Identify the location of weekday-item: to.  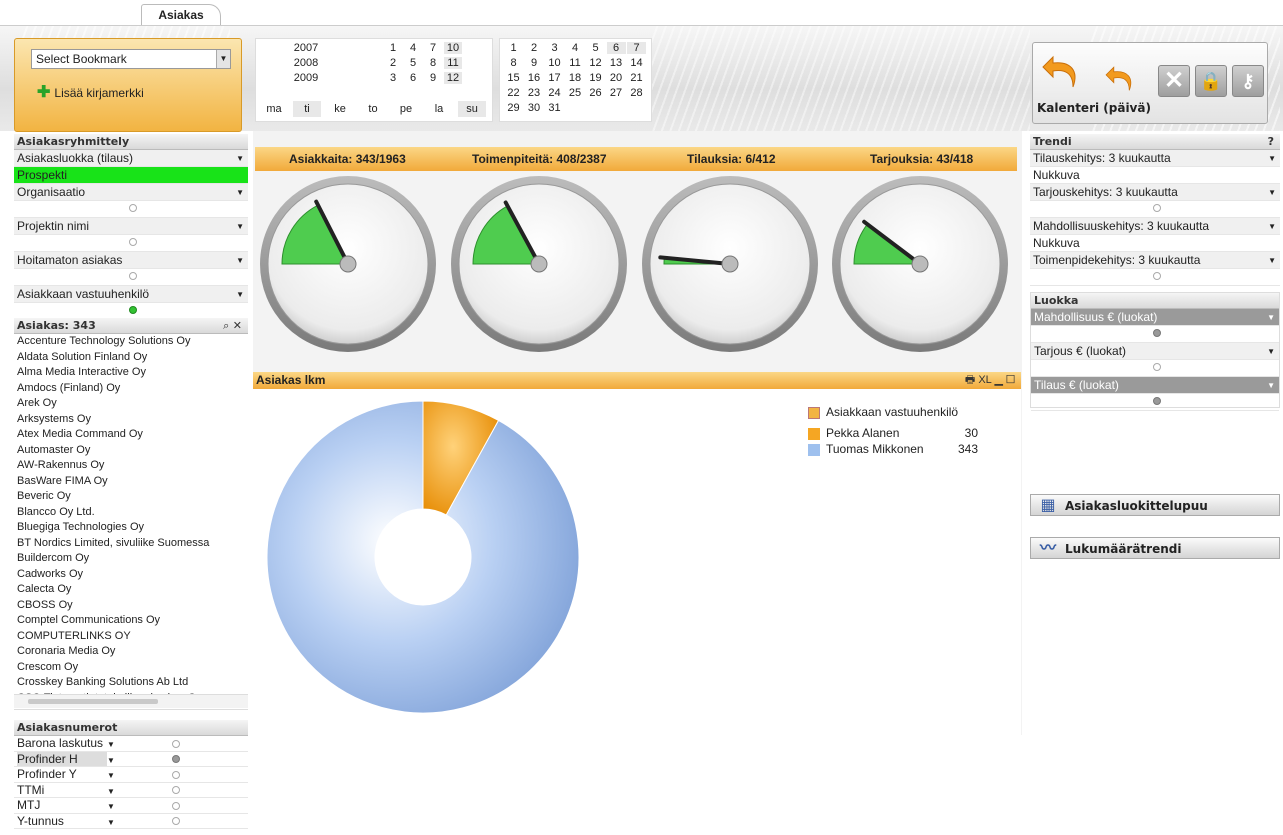
(373, 109).